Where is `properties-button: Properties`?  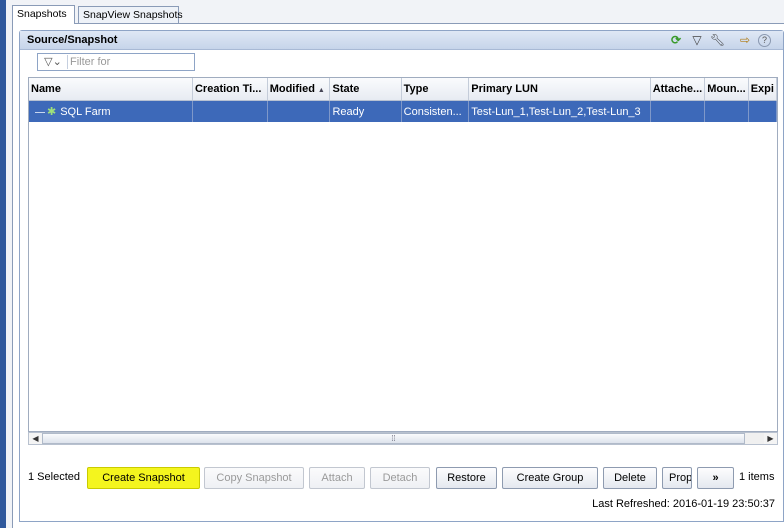 properties-button: Properties is located at coordinates (677, 478).